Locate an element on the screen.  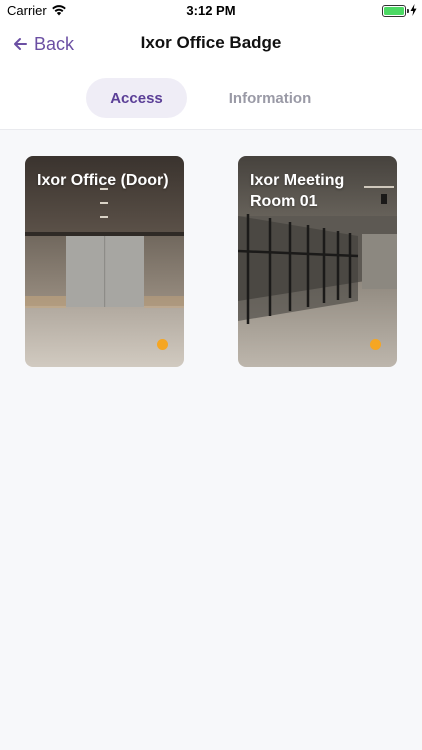
tab-information: Information is located at coordinates (270, 98).